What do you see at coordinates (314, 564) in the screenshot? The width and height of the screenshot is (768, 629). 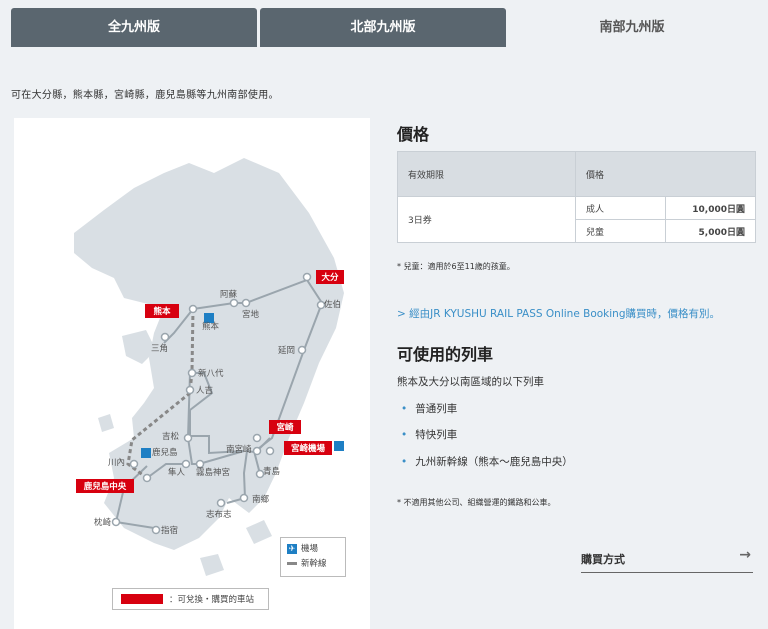 I see `legend-shinkansen-label: 新幹線` at bounding box center [314, 564].